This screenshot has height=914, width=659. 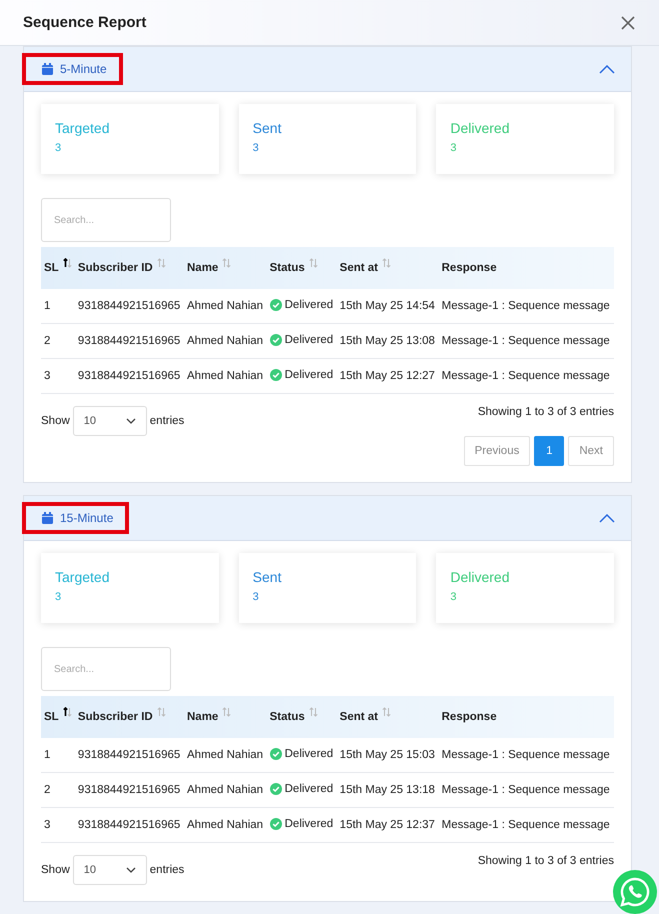 I want to click on section-title: 5-Minute, so click(x=83, y=69).